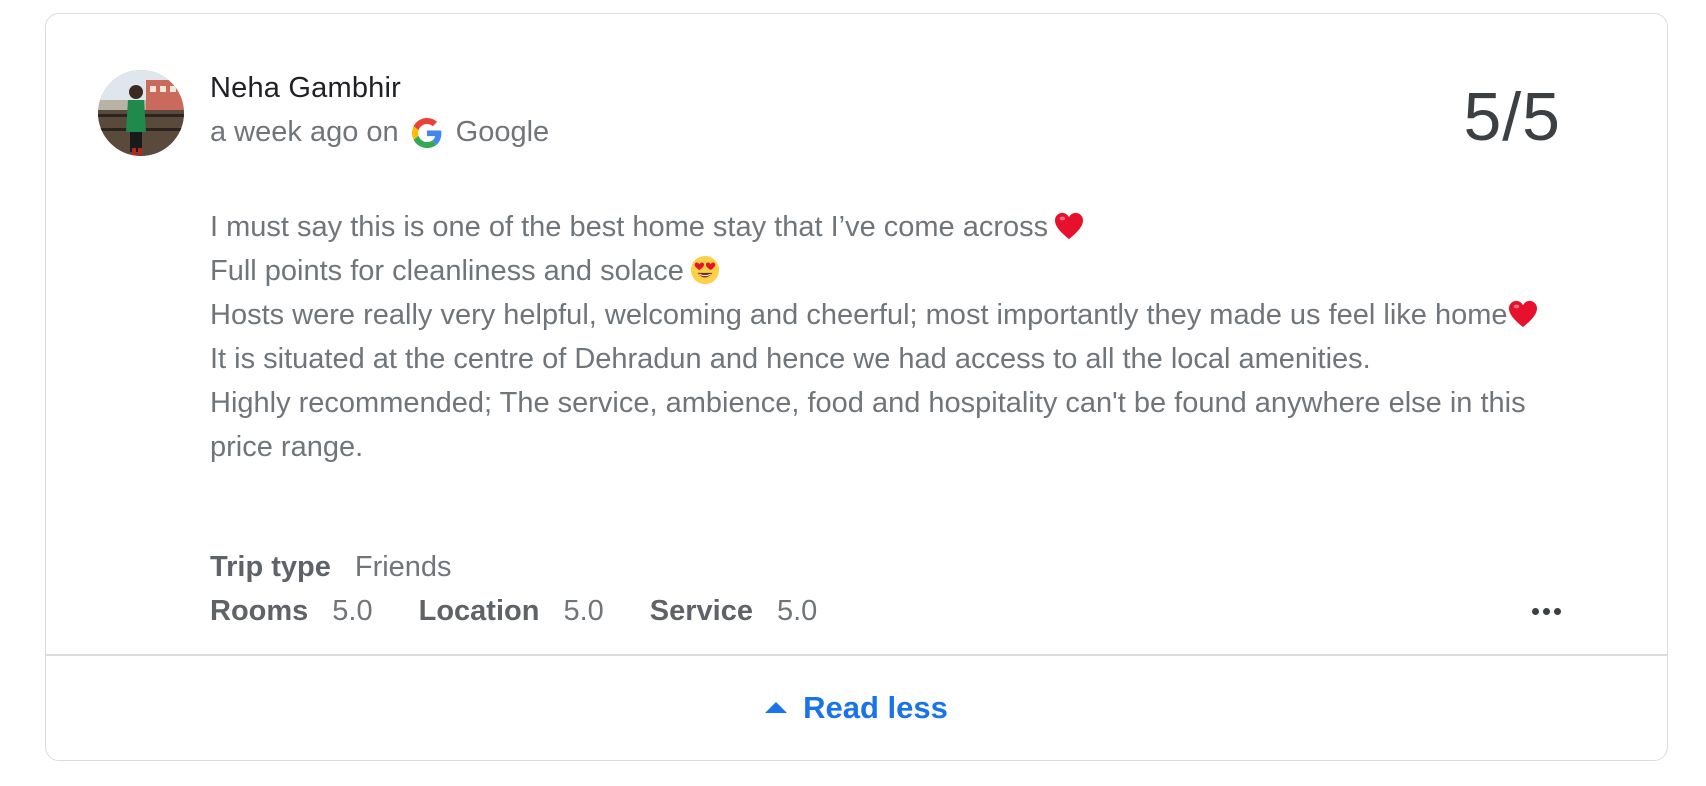 The height and width of the screenshot is (786, 1706). I want to click on google-g-icon, so click(426, 132).